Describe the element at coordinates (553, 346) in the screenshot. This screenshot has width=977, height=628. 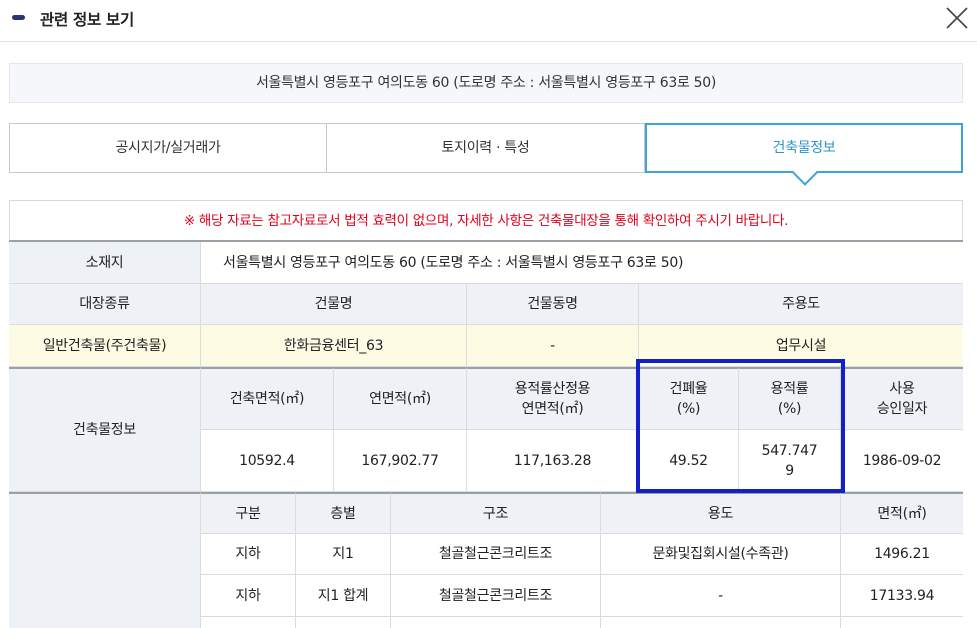
I see `building-dong-value: -` at that location.